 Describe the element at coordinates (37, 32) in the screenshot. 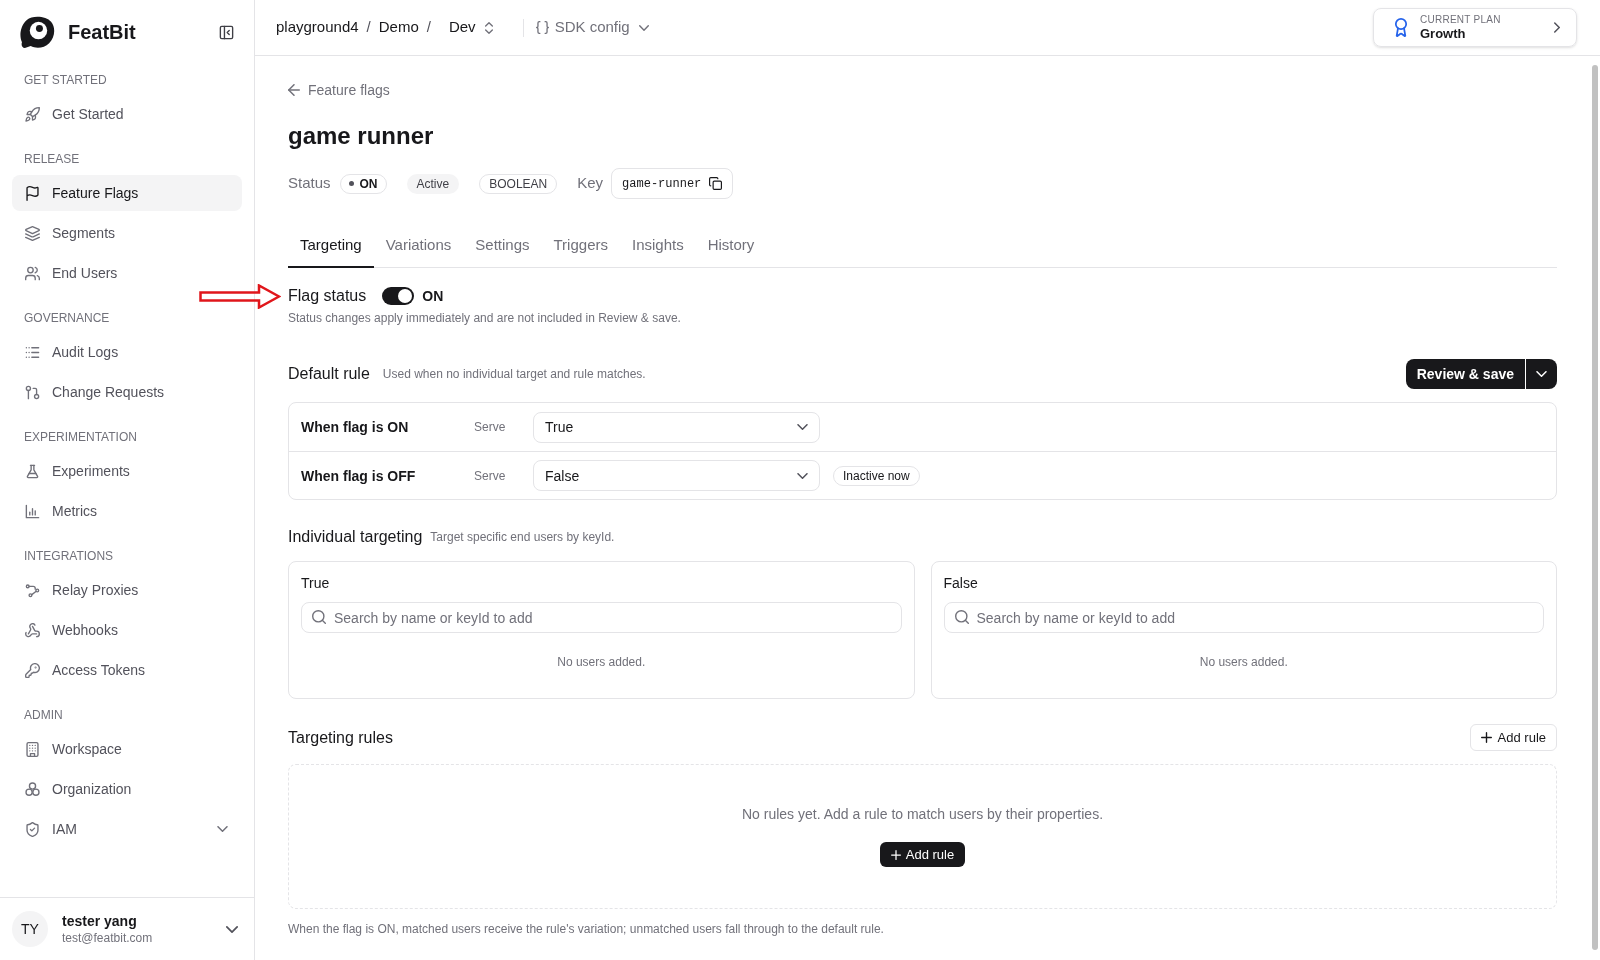

I see `logo-icon` at that location.